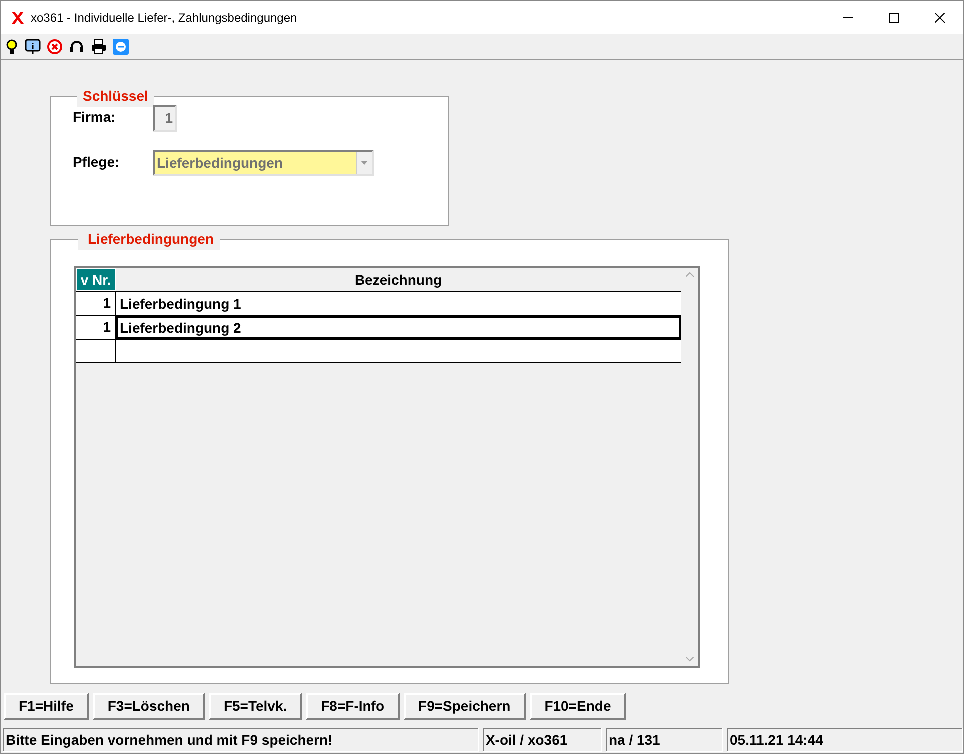 The width and height of the screenshot is (964, 754). I want to click on function-key-button: F3=Löschen, so click(148, 706).